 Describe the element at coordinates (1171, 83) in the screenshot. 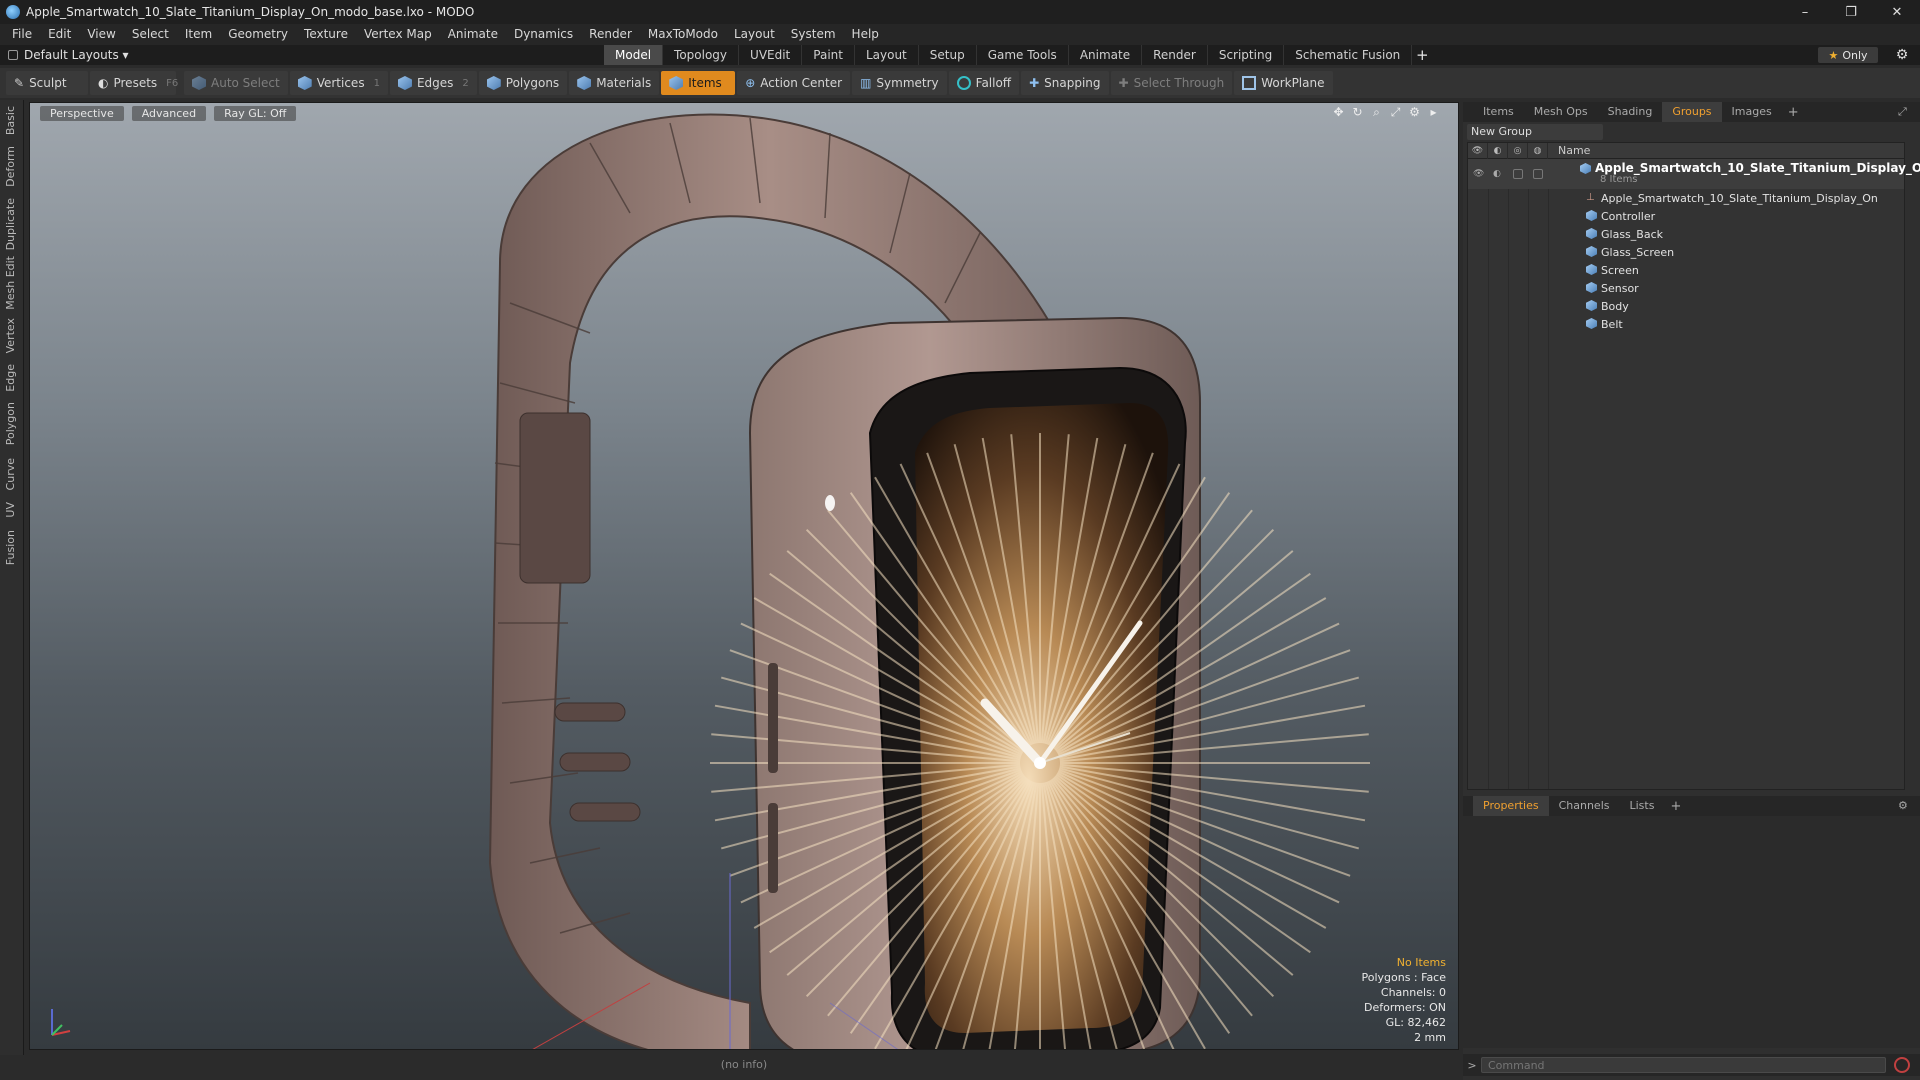

I see `select-through-button: ✚ Select Through` at that location.